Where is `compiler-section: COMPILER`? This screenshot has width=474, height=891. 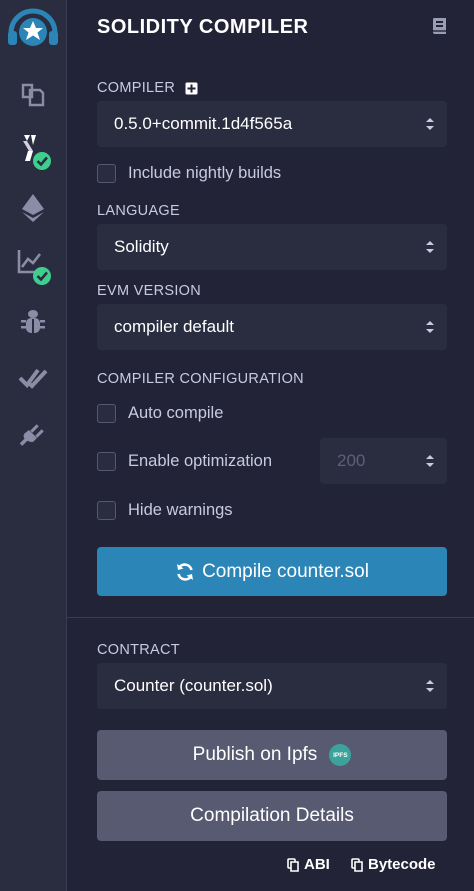 compiler-section: COMPILER is located at coordinates (147, 88).